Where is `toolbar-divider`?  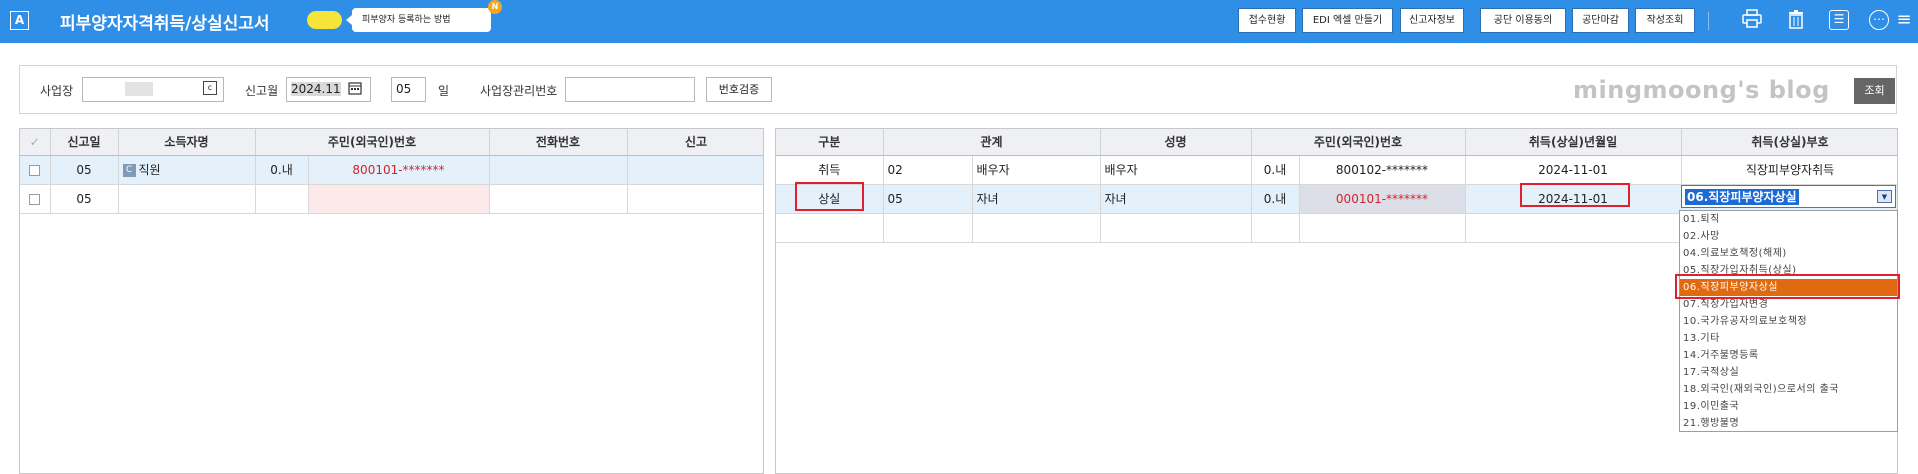
toolbar-divider is located at coordinates (1708, 21).